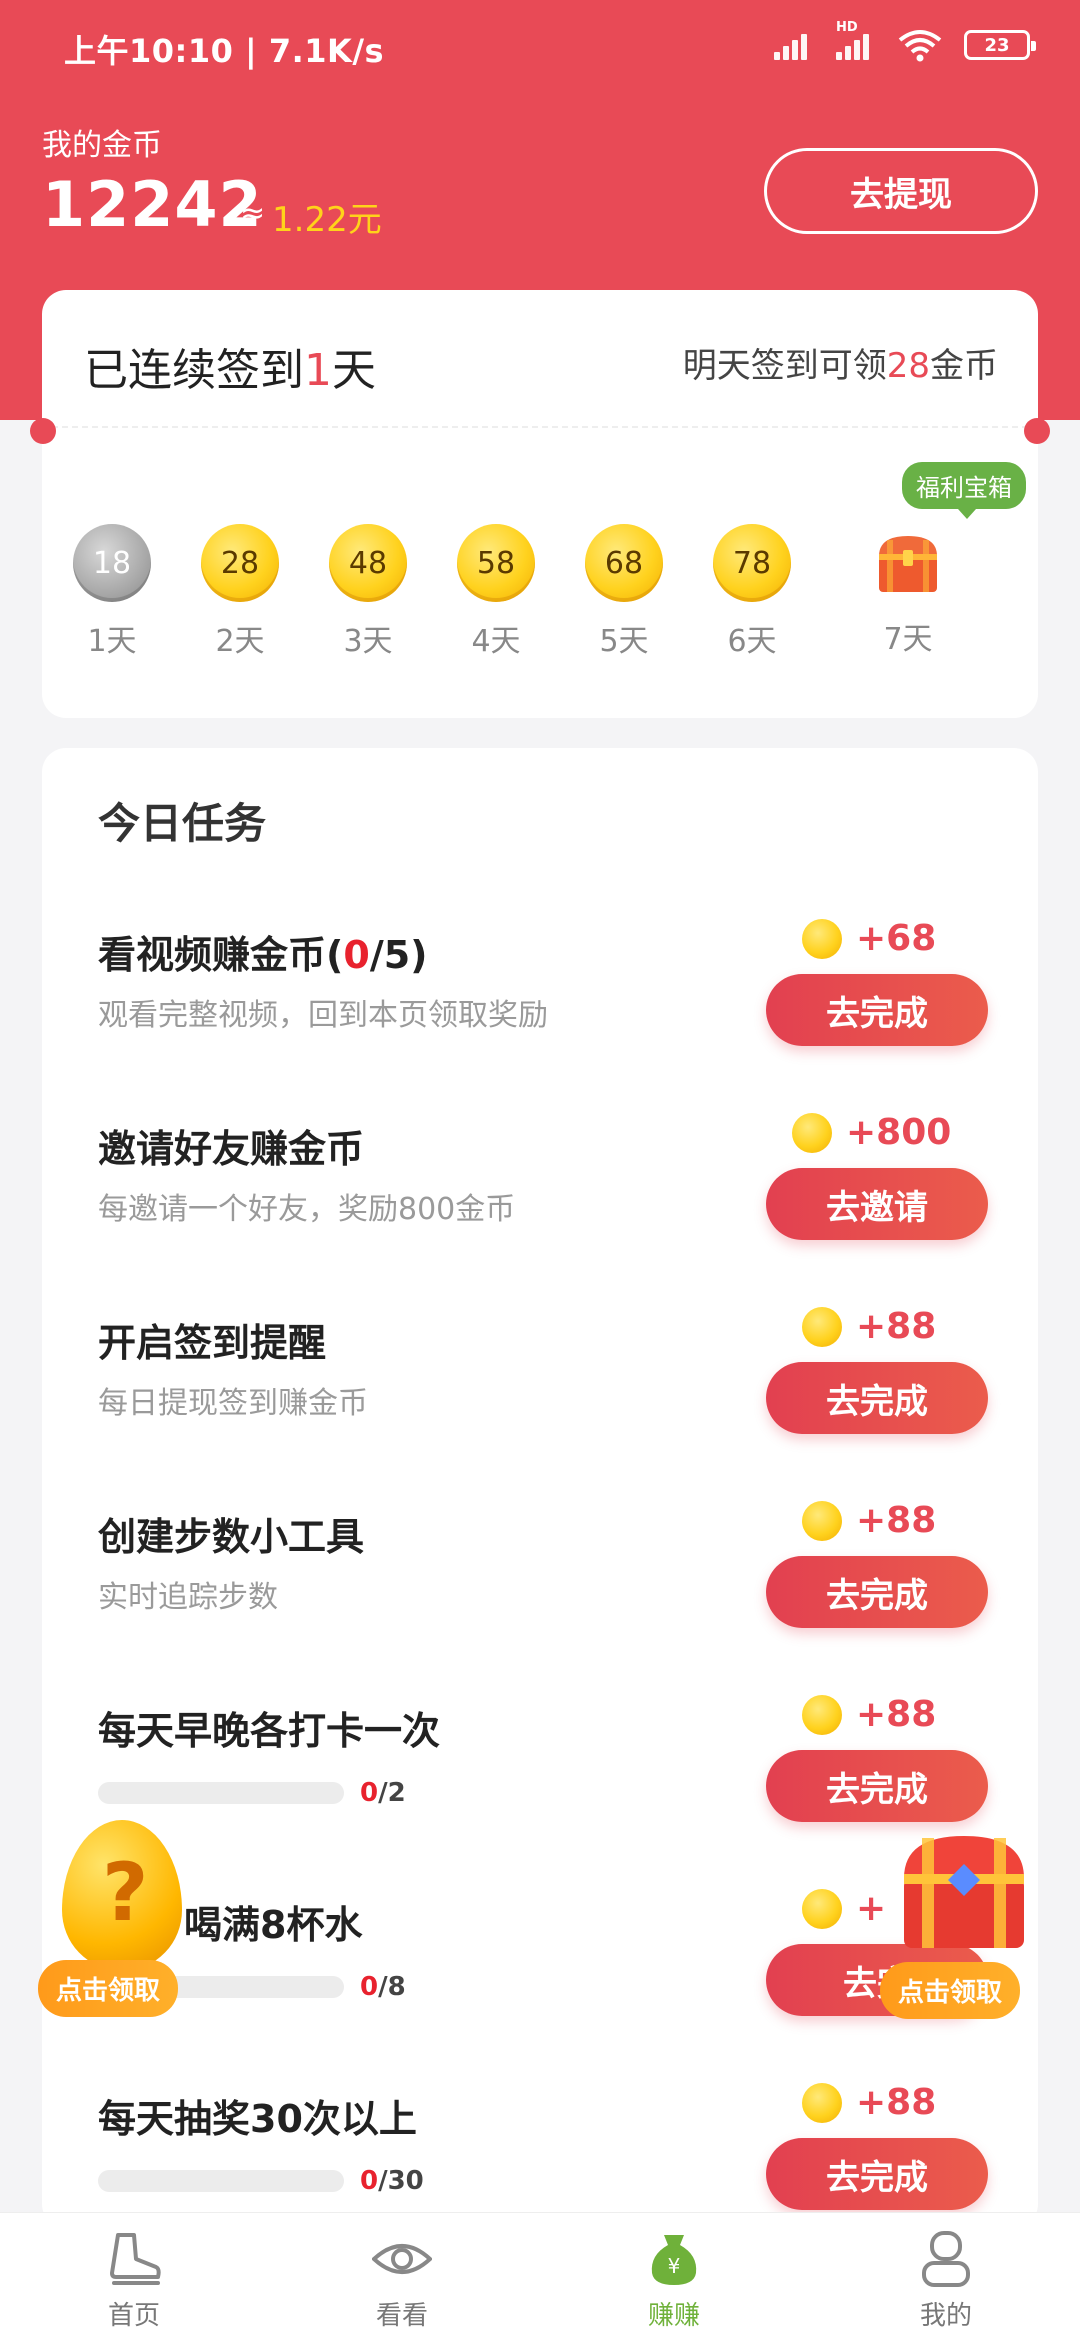 This screenshot has width=1080, height=2340. What do you see at coordinates (847, 27) in the screenshot?
I see `hd-label: HD` at bounding box center [847, 27].